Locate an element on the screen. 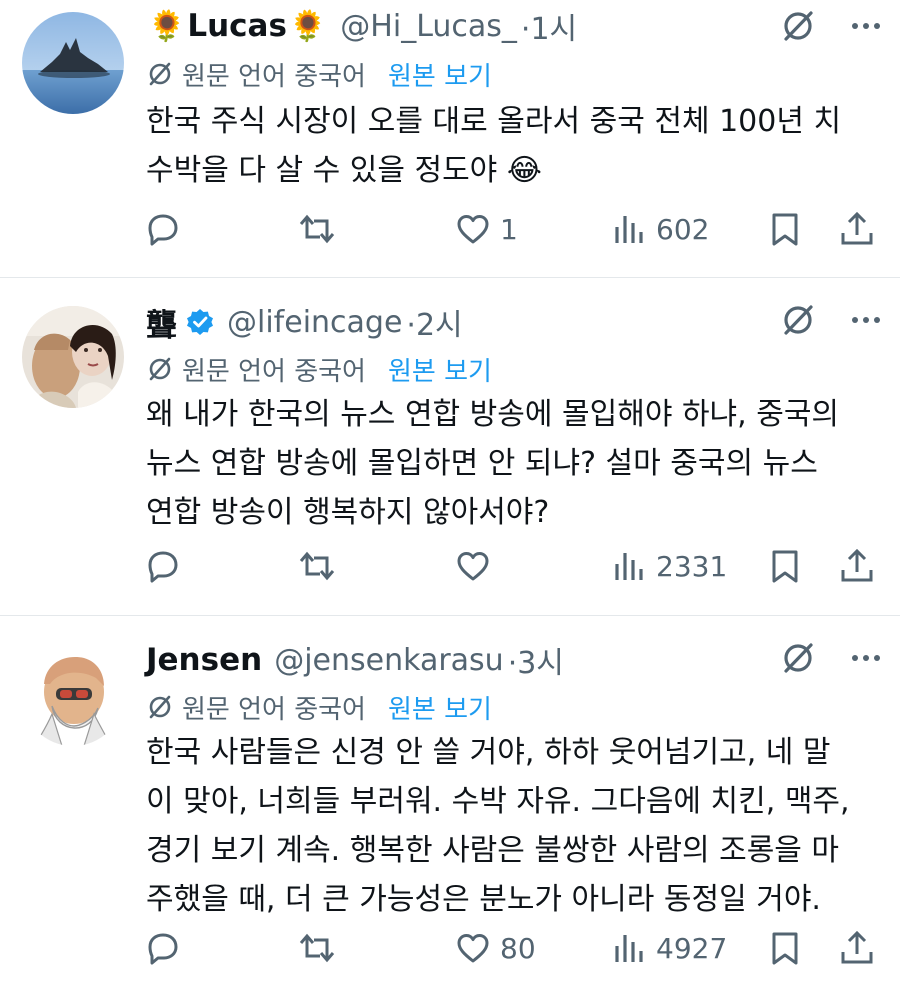 This screenshot has height=985, width=900. views-button: 602 is located at coordinates (659, 229).